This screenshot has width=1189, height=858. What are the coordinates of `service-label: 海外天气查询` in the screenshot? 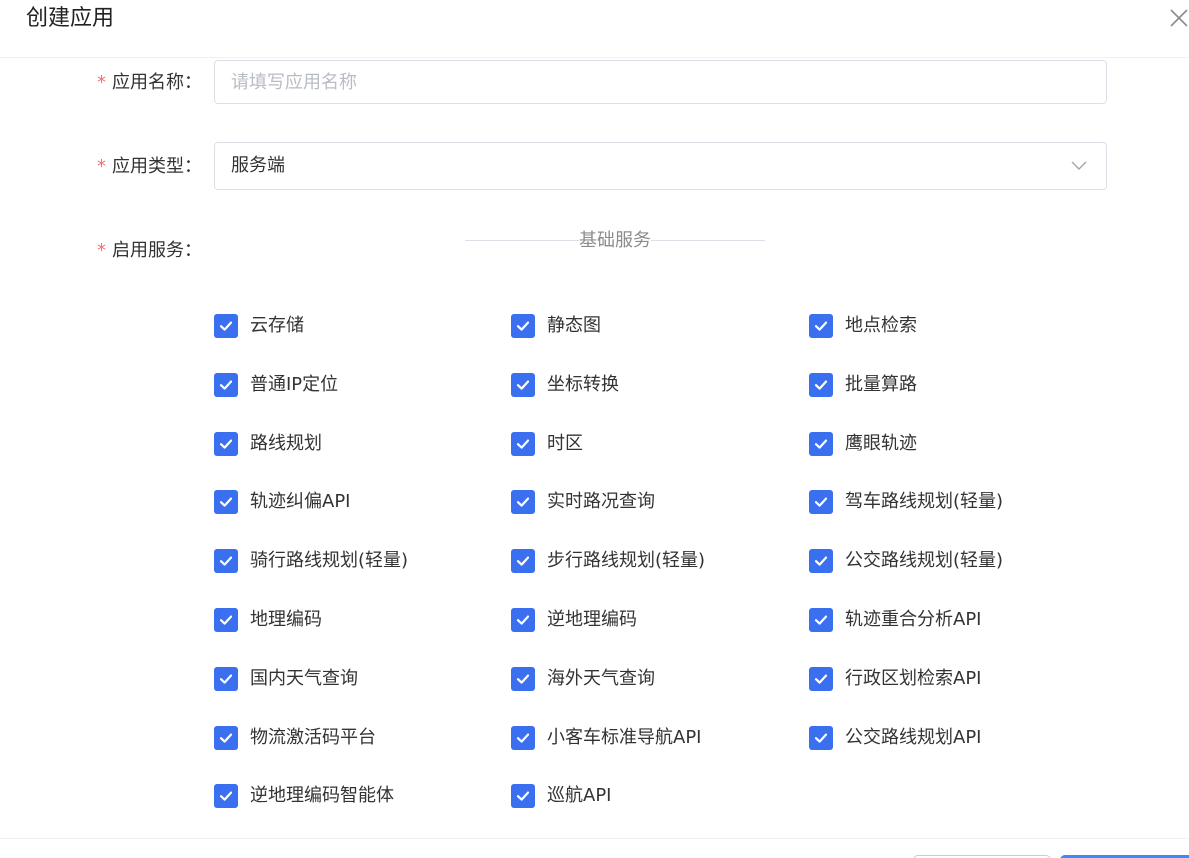 It's located at (601, 678).